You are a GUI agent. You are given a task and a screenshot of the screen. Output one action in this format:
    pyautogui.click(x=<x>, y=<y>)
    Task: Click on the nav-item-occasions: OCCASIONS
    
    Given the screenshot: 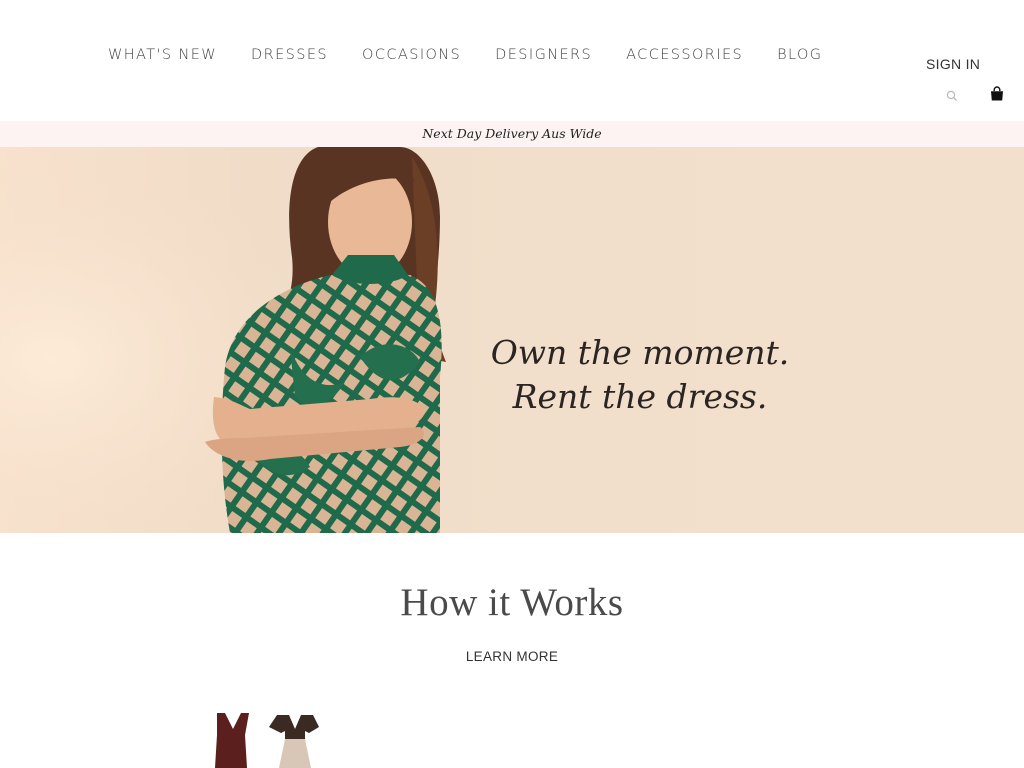 What is the action you would take?
    pyautogui.click(x=411, y=55)
    